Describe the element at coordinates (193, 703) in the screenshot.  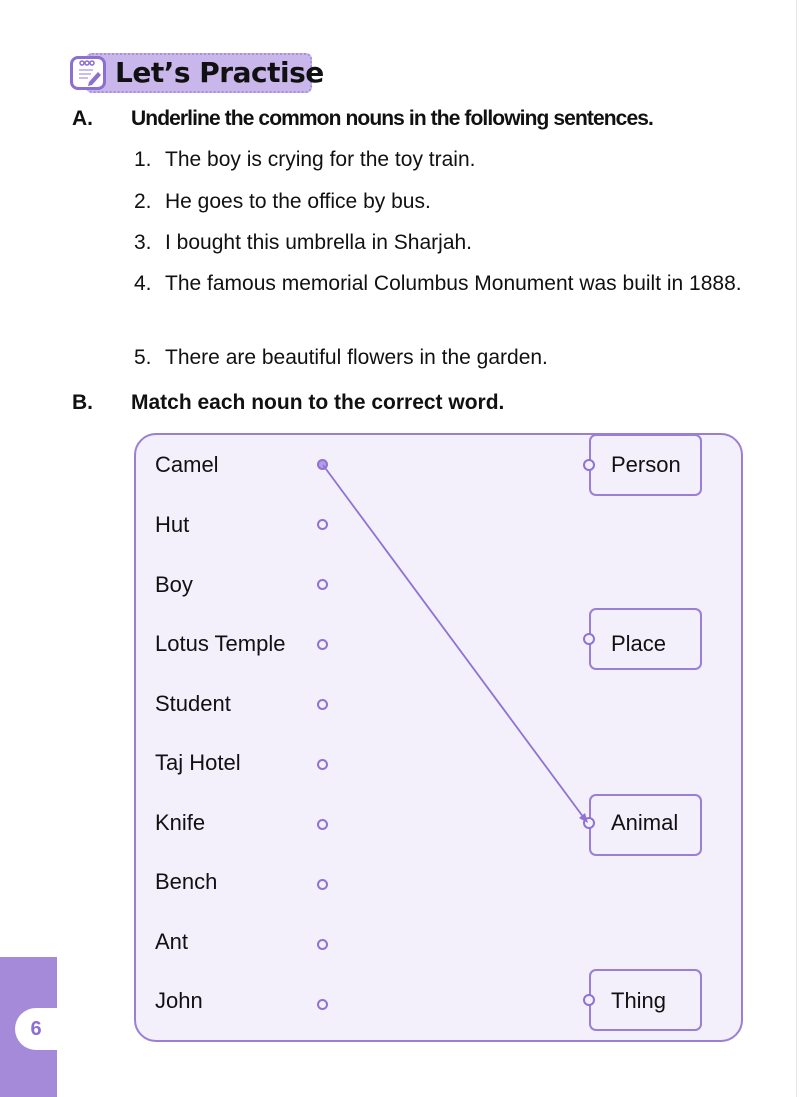
I see `noun-student: Student` at that location.